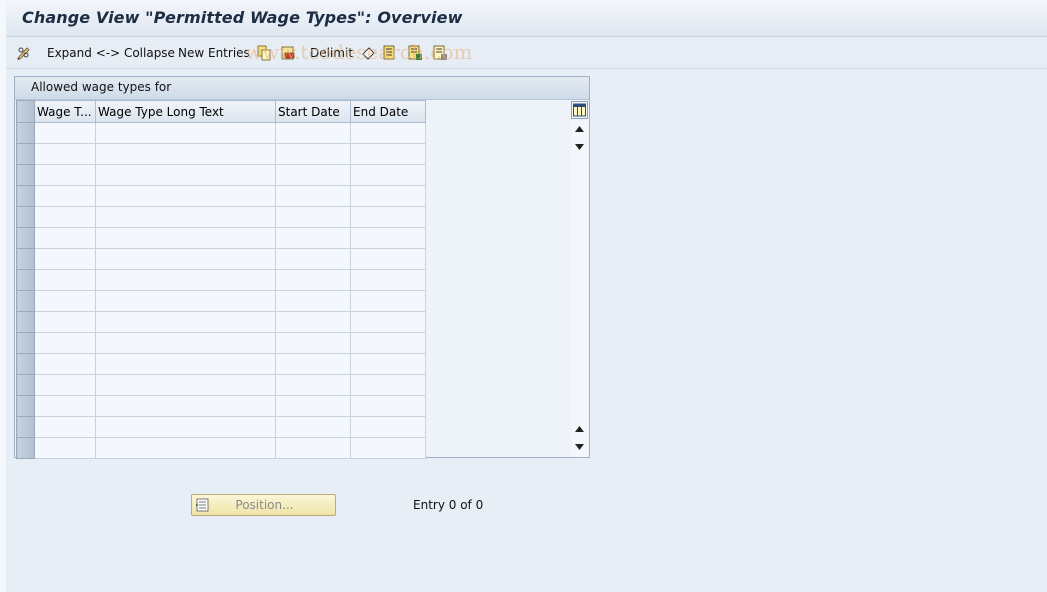  Describe the element at coordinates (25, 111) in the screenshot. I see `select-all-rows-handle` at that location.